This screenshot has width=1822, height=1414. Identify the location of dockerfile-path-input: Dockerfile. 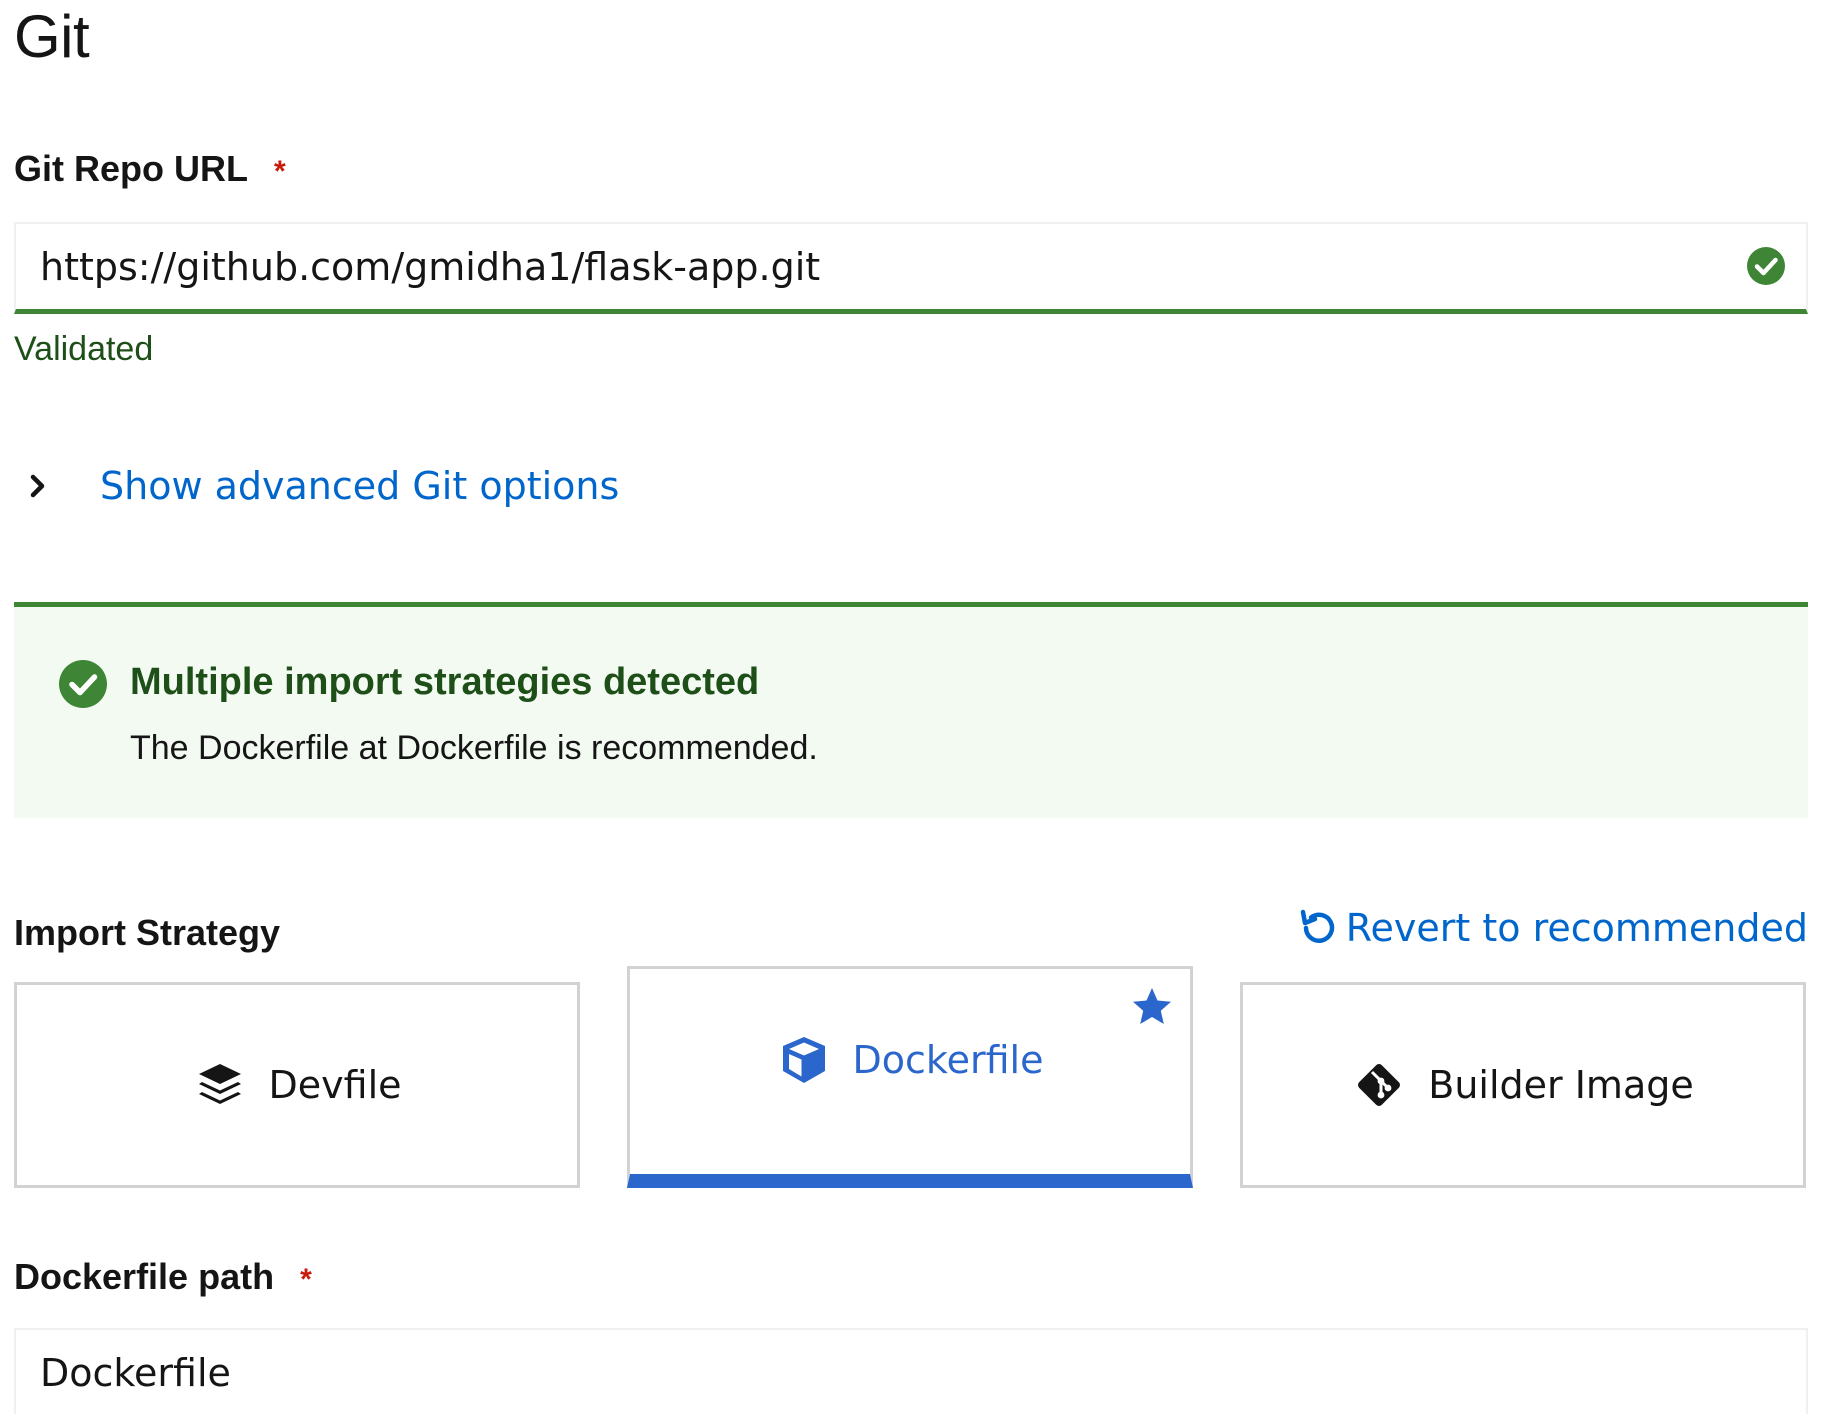
(911, 1371).